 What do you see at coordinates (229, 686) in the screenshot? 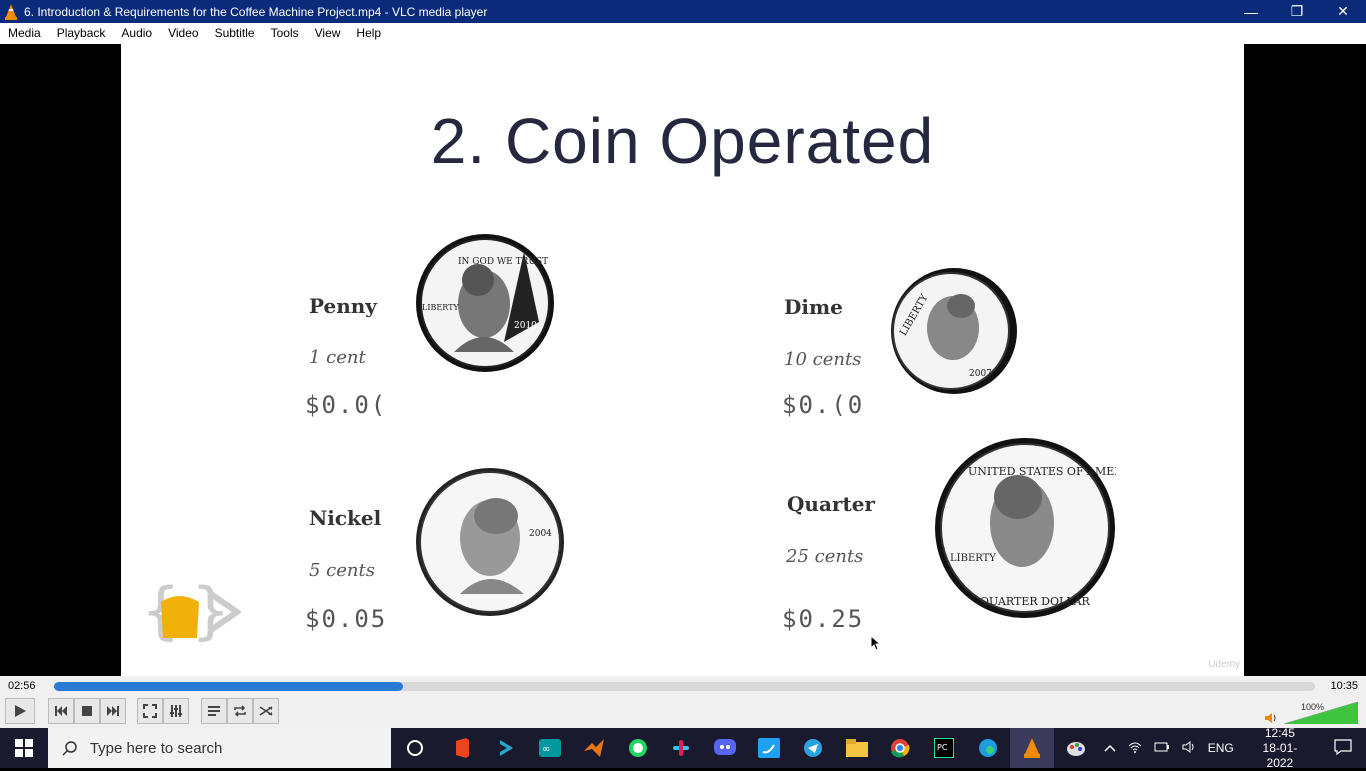
I see `seek-progress` at bounding box center [229, 686].